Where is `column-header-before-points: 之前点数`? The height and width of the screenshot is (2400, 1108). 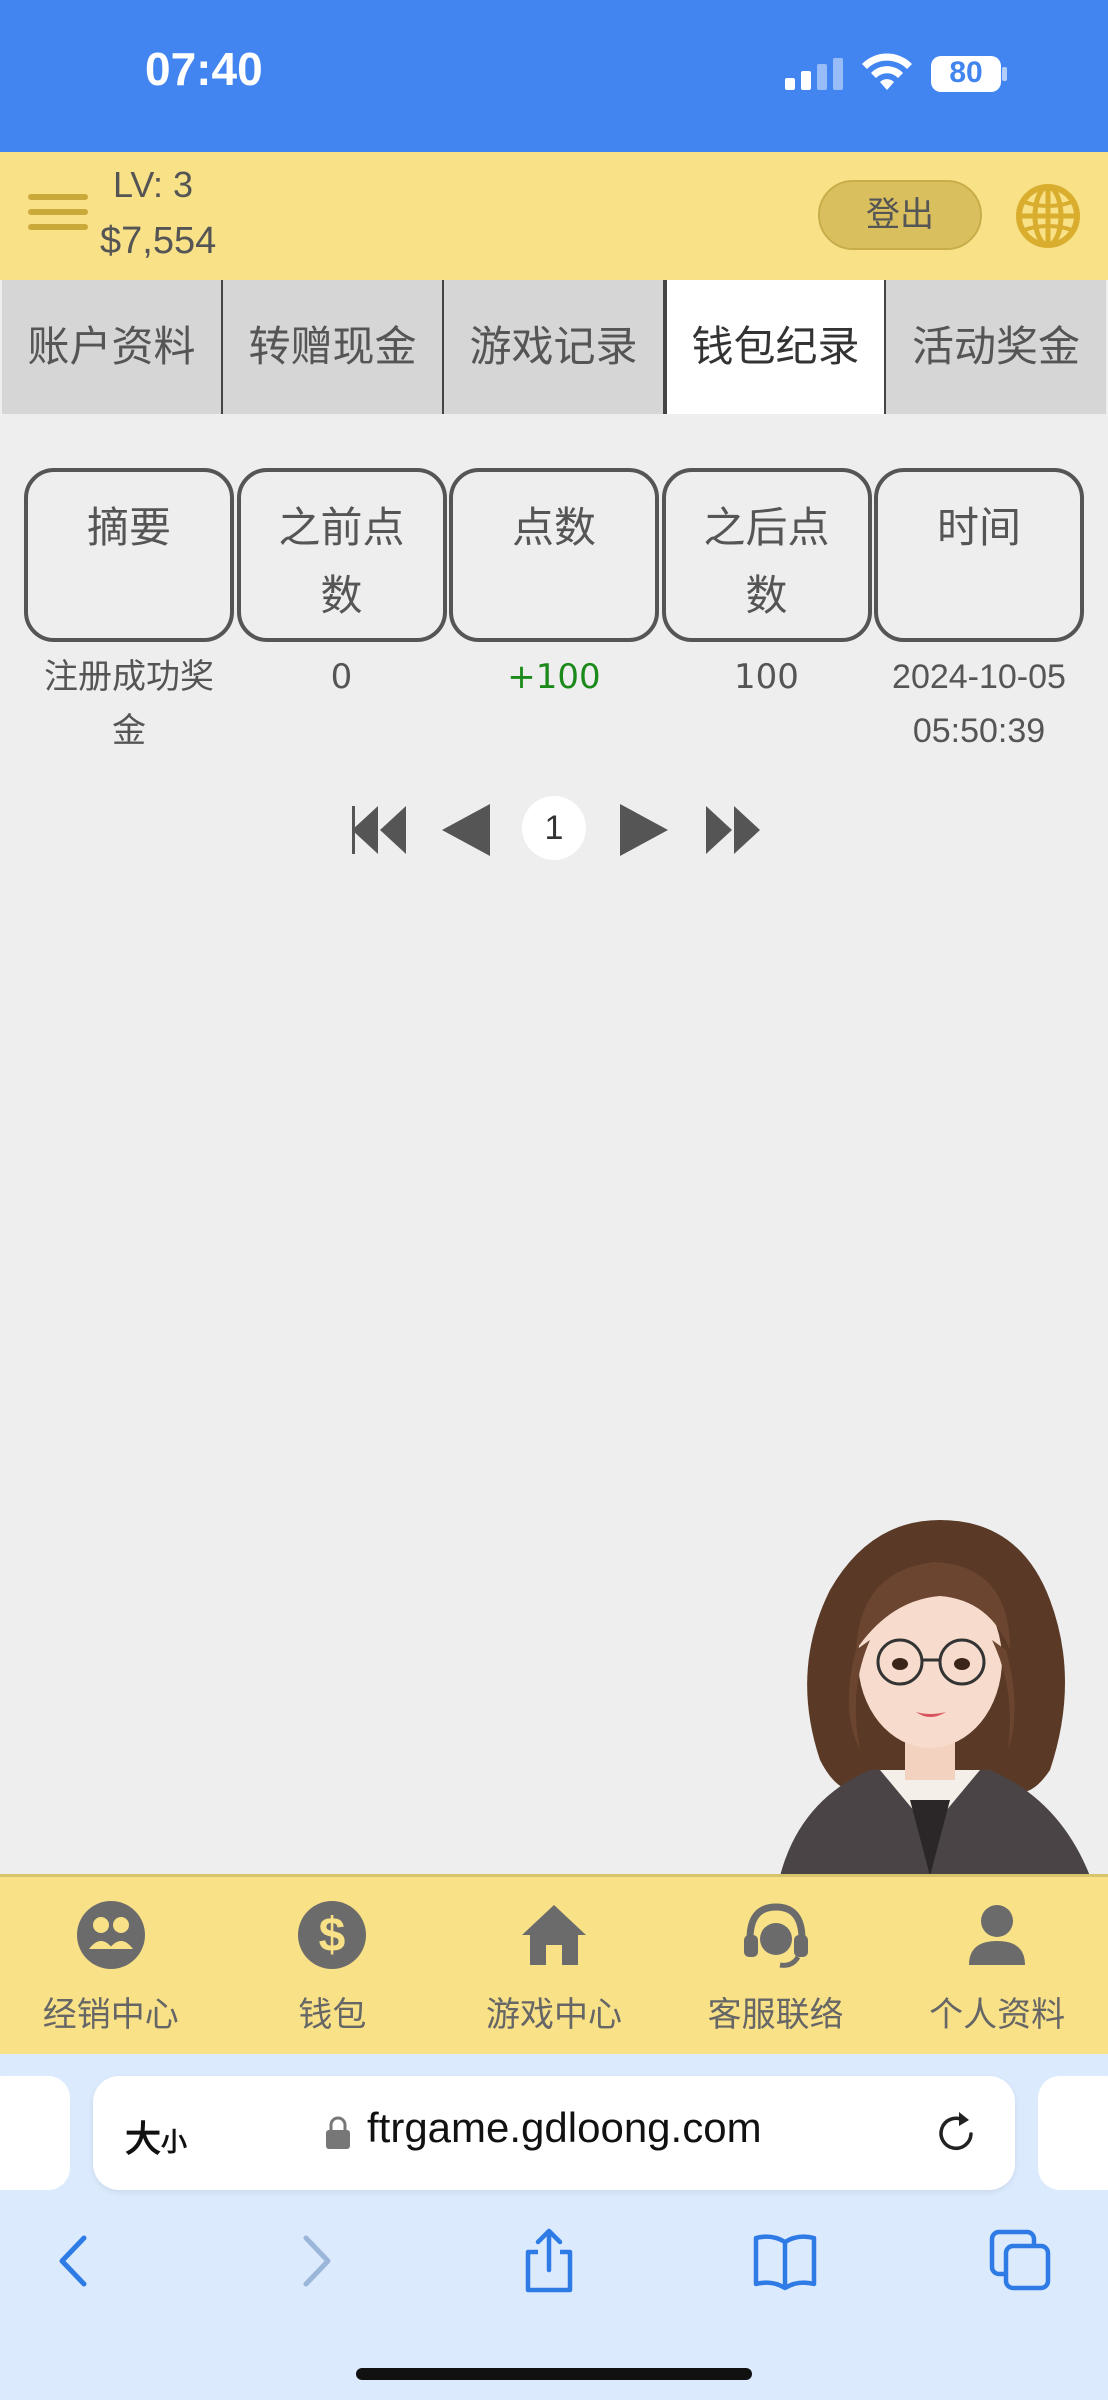
column-header-before-points: 之前点数 is located at coordinates (341, 555).